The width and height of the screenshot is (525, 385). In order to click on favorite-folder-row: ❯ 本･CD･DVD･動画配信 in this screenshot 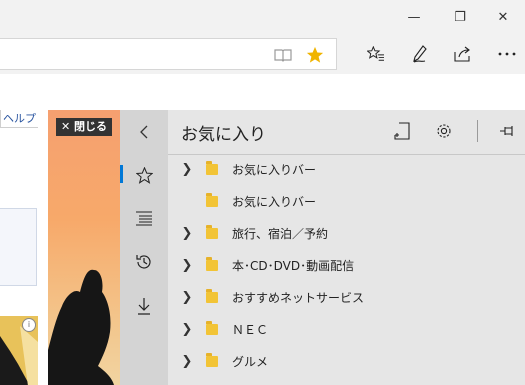, I will do `click(346, 266)`.